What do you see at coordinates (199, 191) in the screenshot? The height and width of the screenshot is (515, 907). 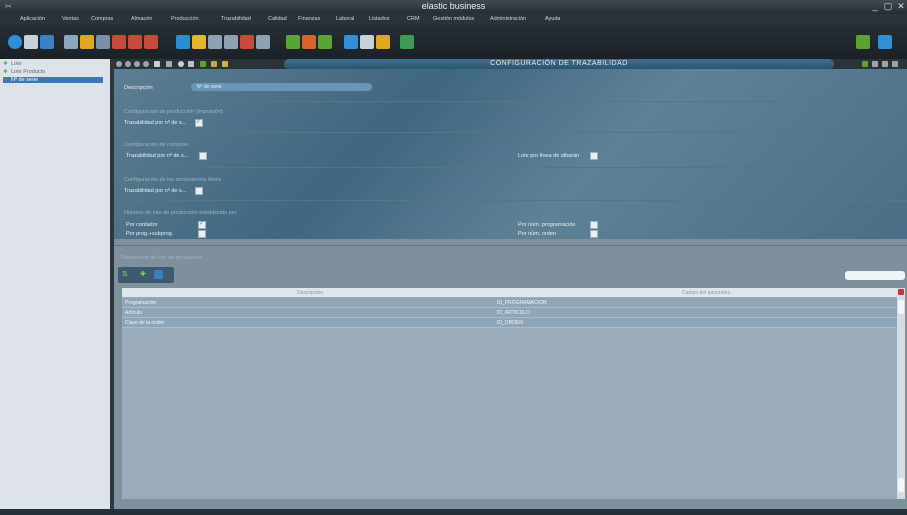 I see `movimientos-trazabilidad-checkbox` at bounding box center [199, 191].